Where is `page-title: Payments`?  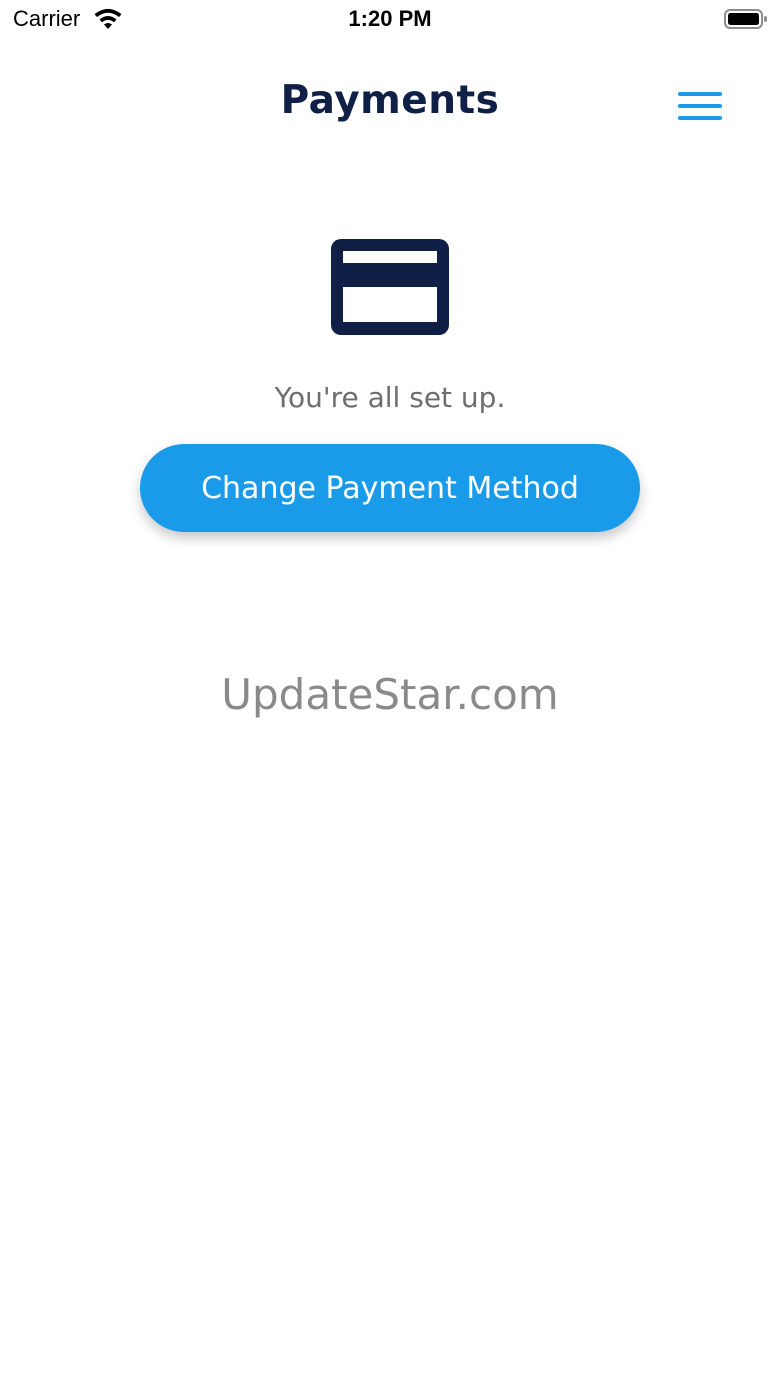 page-title: Payments is located at coordinates (390, 100).